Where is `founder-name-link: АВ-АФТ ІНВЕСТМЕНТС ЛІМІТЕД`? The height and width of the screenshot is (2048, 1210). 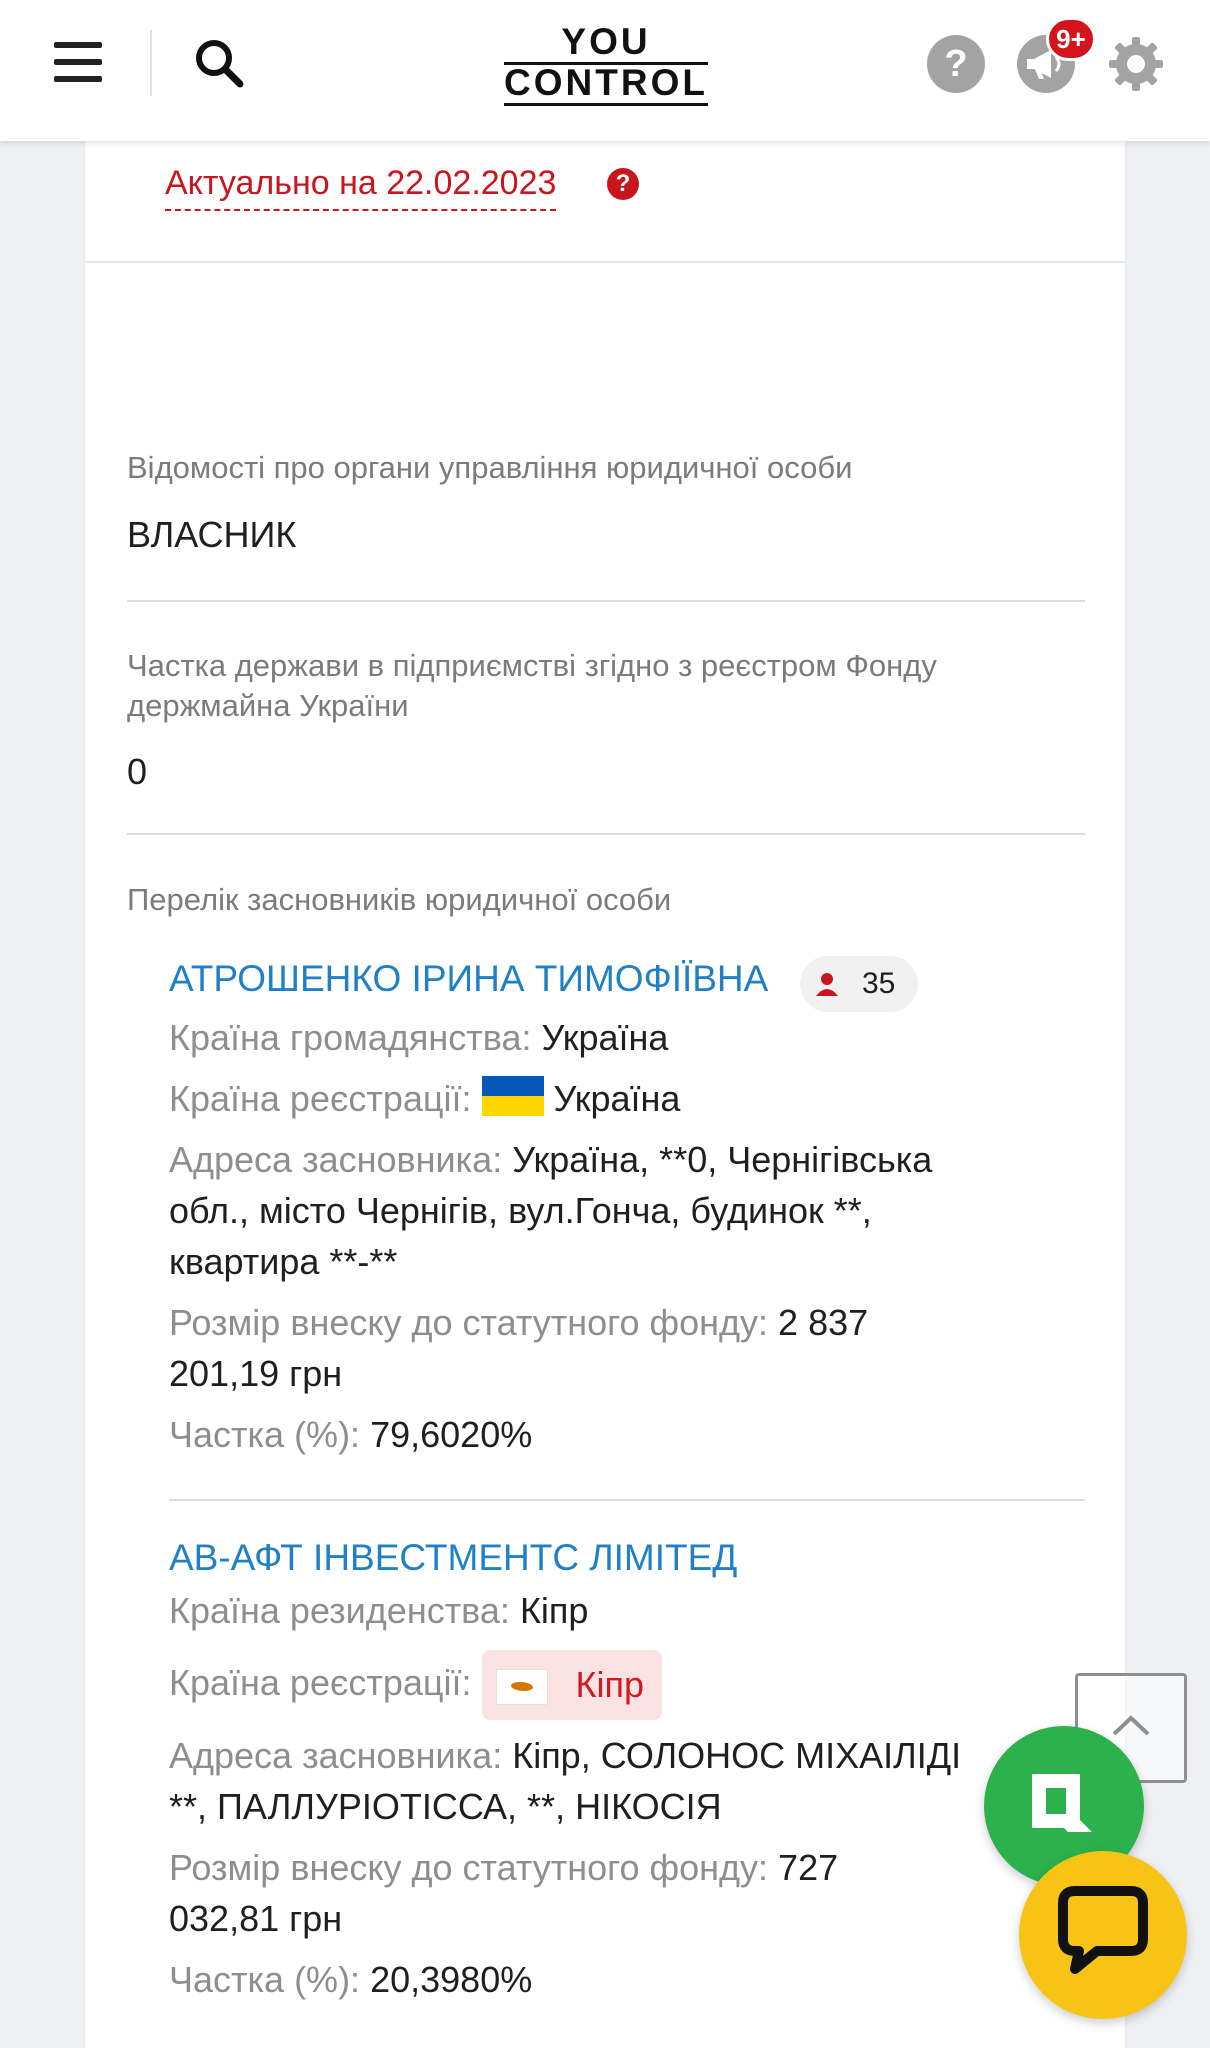 founder-name-link: АВ-АФТ ІНВЕСТМЕНТС ЛІМІТЕД is located at coordinates (619, 1558).